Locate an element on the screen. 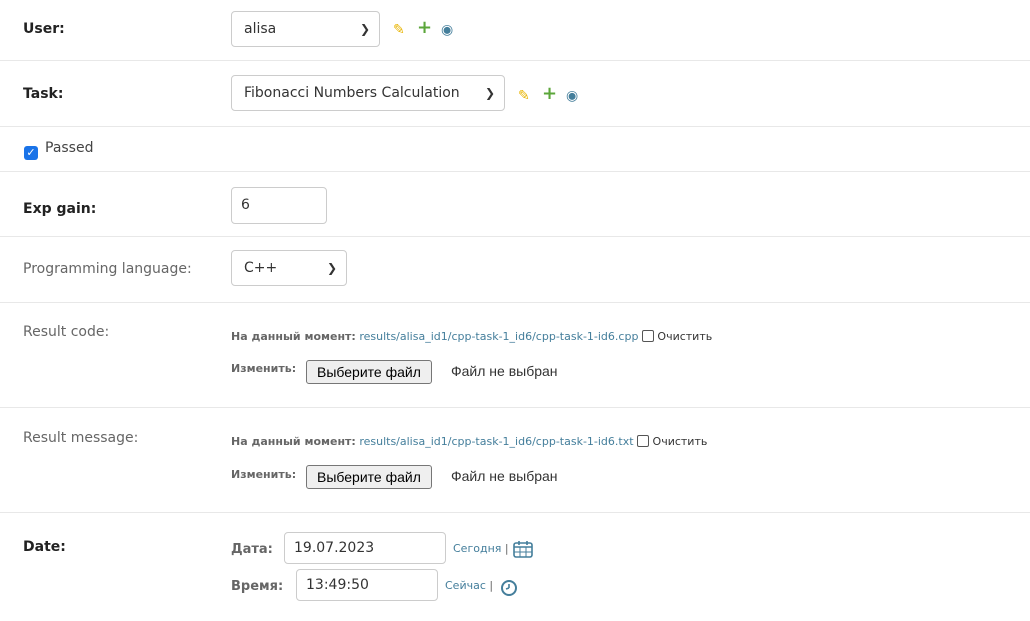 The image size is (1030, 621). exp-gain-input: 6 is located at coordinates (279, 205).